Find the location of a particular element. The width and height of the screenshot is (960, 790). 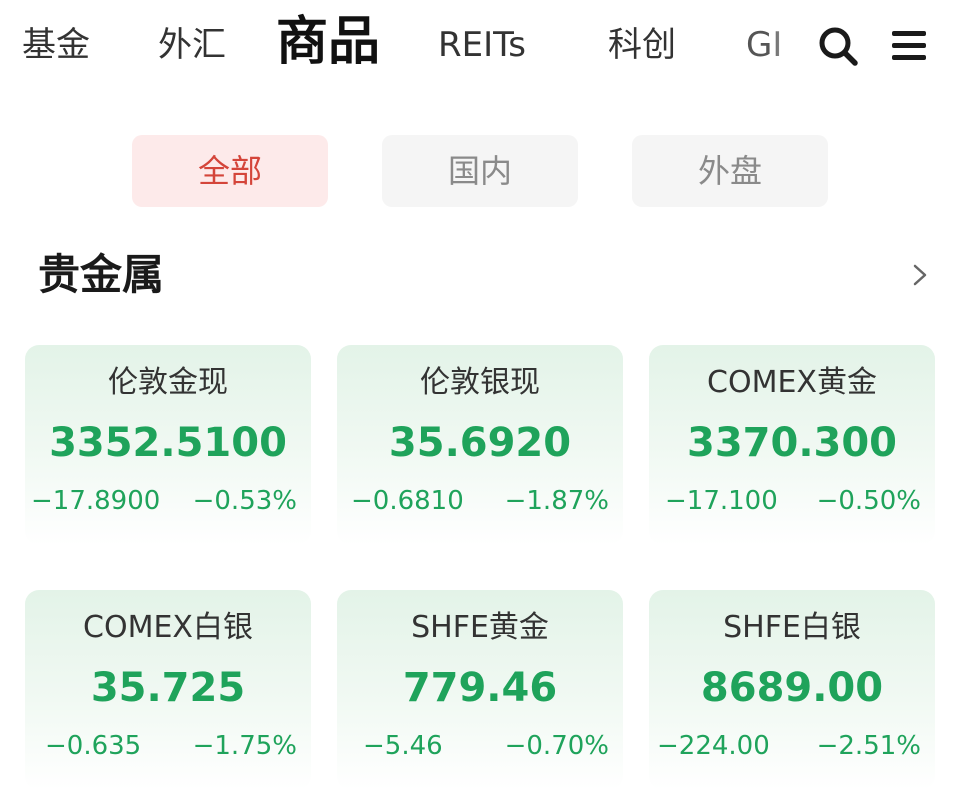

quote-name: 伦敦银现 is located at coordinates (480, 382).